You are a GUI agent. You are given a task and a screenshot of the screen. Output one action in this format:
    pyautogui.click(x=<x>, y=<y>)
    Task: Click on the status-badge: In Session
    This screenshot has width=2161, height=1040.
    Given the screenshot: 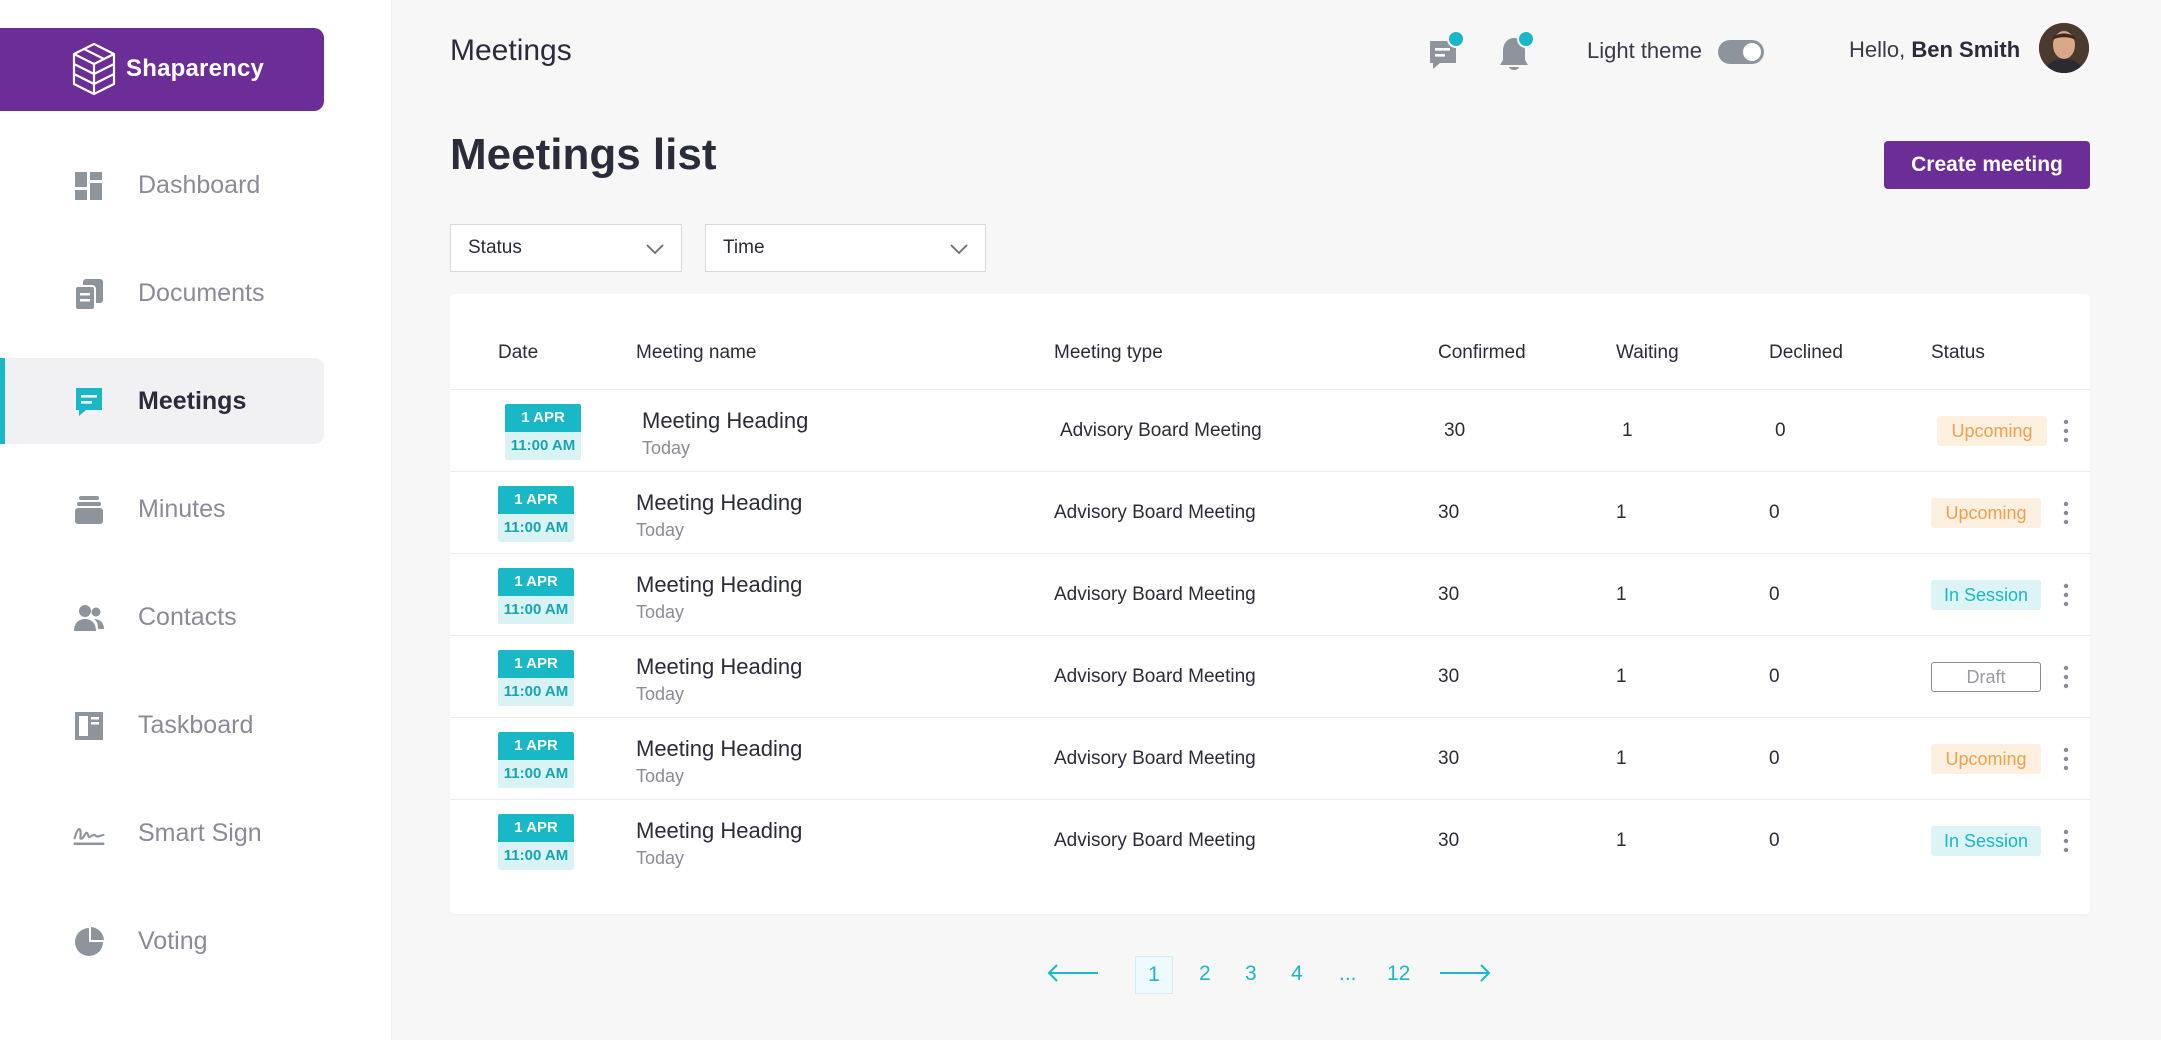 What is the action you would take?
    pyautogui.click(x=1986, y=595)
    